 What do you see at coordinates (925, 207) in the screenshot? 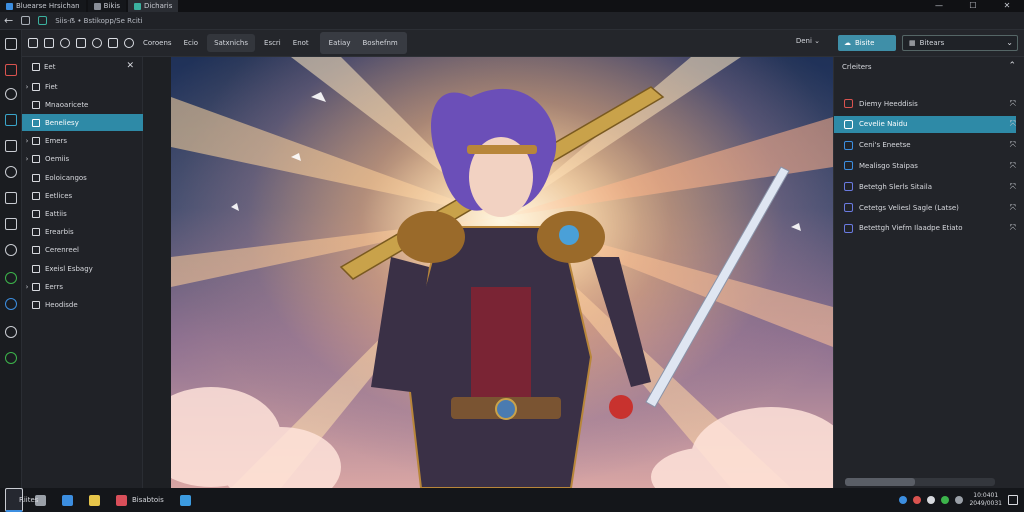
I see `right-panel-item: Cetetgs Veliesl Sagle (Latse) ⤧` at bounding box center [925, 207].